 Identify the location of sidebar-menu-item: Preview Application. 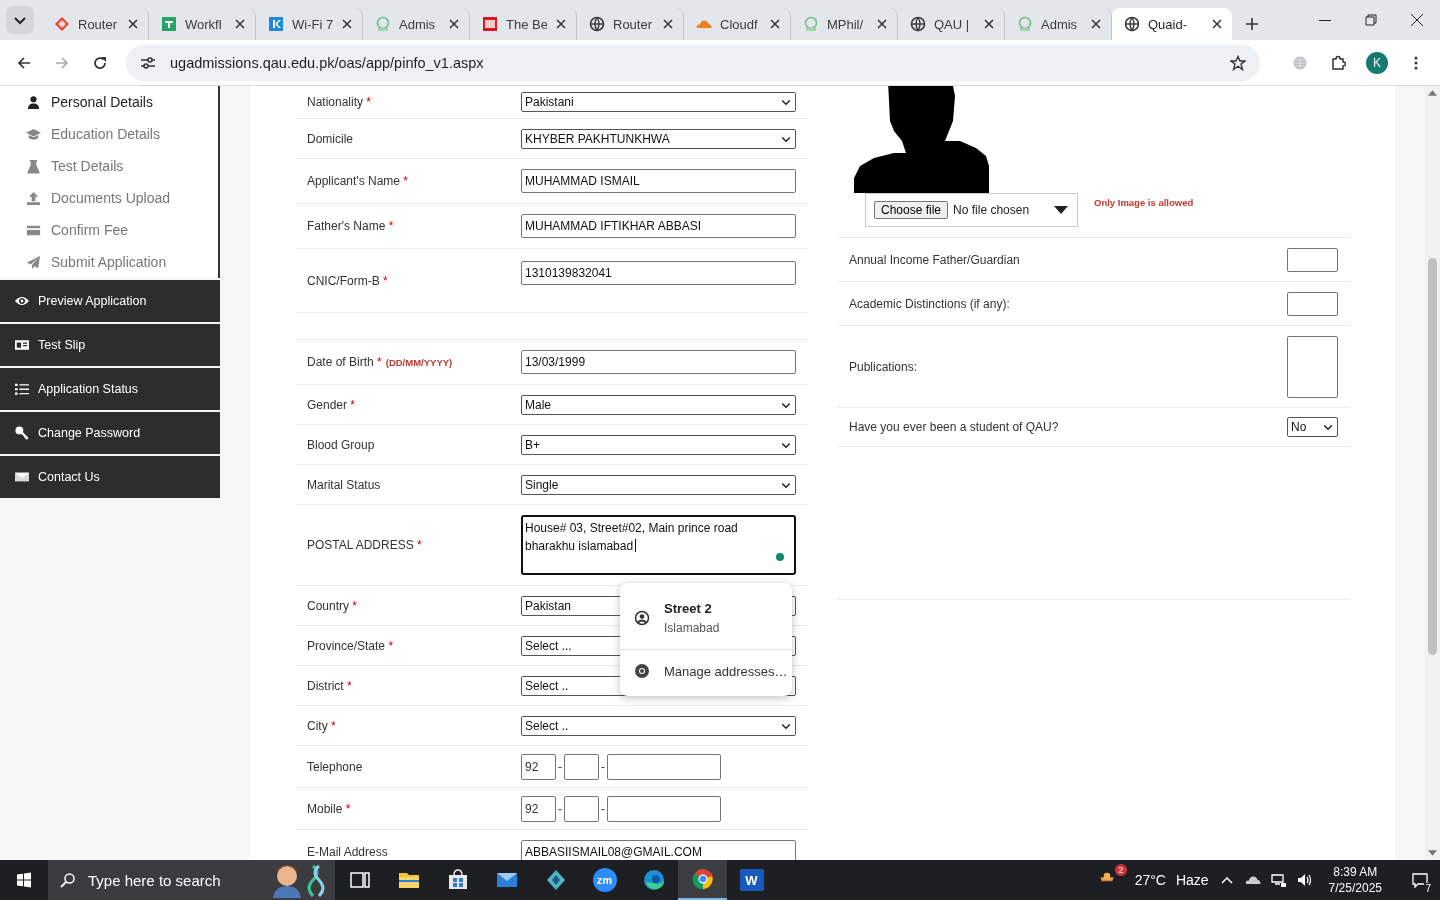
(110, 301).